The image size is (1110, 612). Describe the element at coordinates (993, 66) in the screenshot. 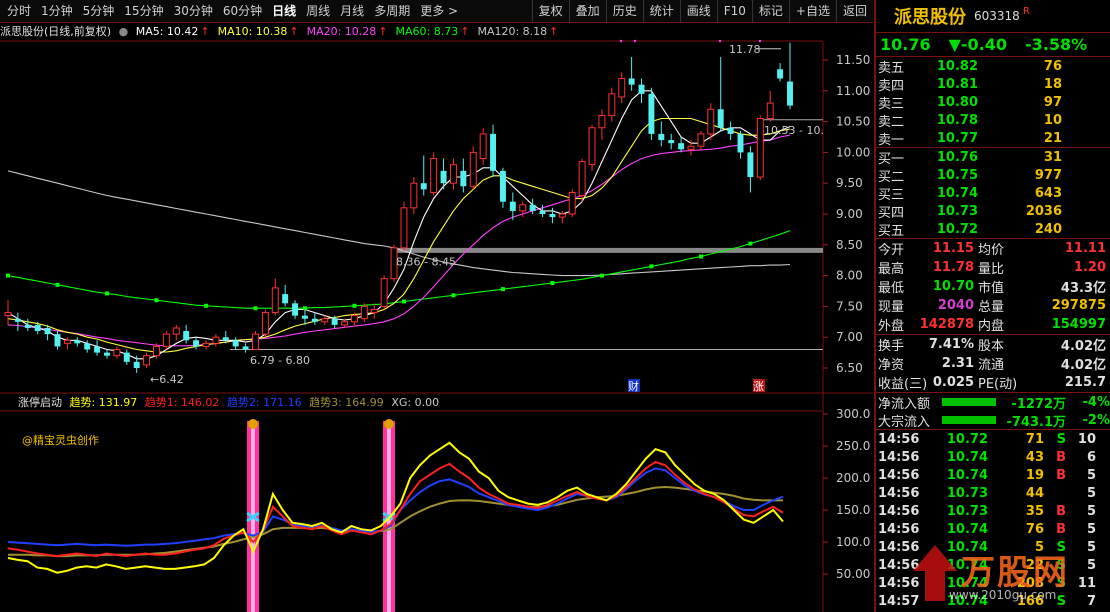

I see `ask-row: 卖五 10.82 76` at that location.